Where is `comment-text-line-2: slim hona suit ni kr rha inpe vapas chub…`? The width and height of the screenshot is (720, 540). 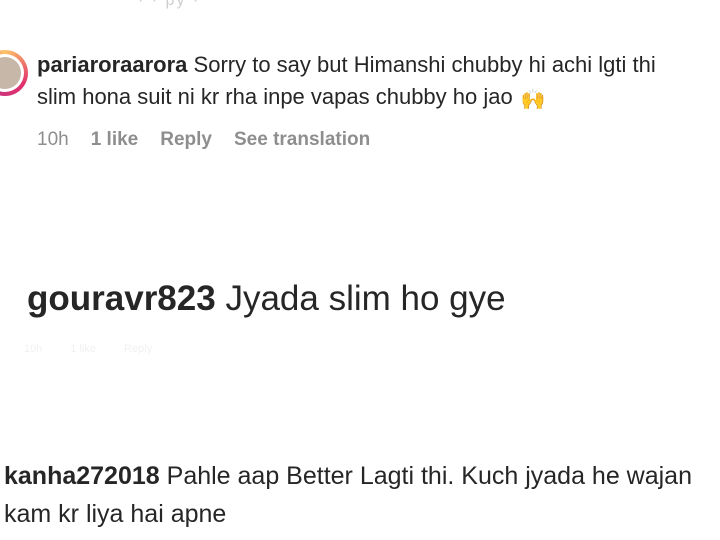 comment-text-line-2: slim hona suit ni kr rha inpe vapas chub… is located at coordinates (291, 98).